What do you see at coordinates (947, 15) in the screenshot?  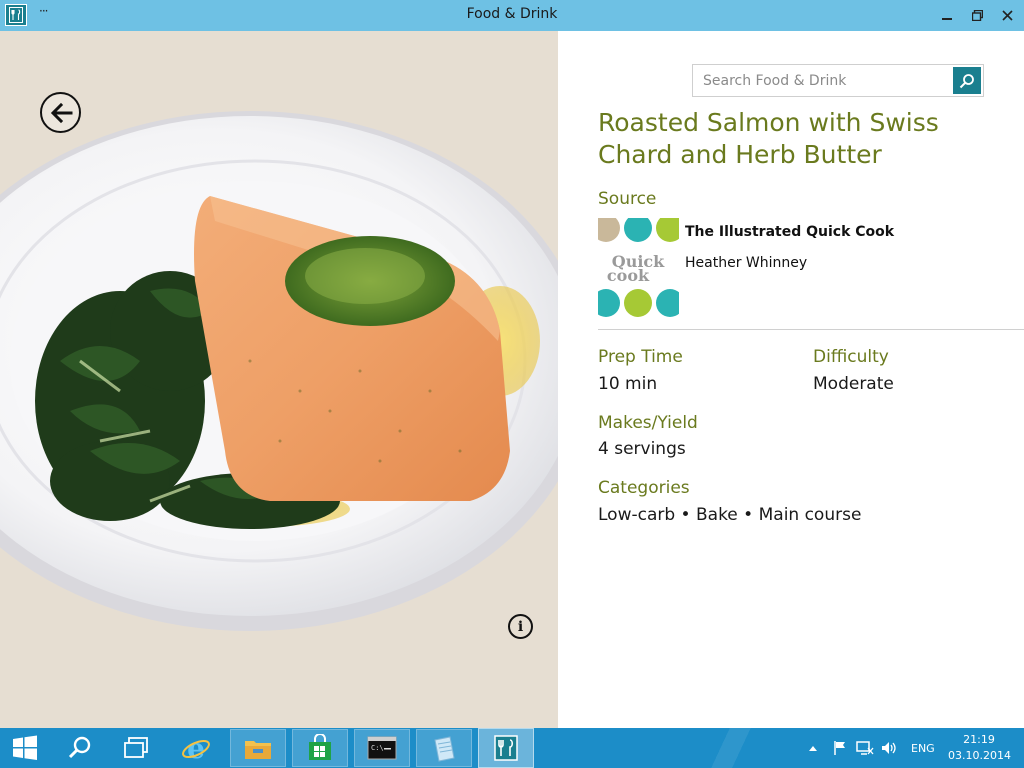 I see `minimize-button` at bounding box center [947, 15].